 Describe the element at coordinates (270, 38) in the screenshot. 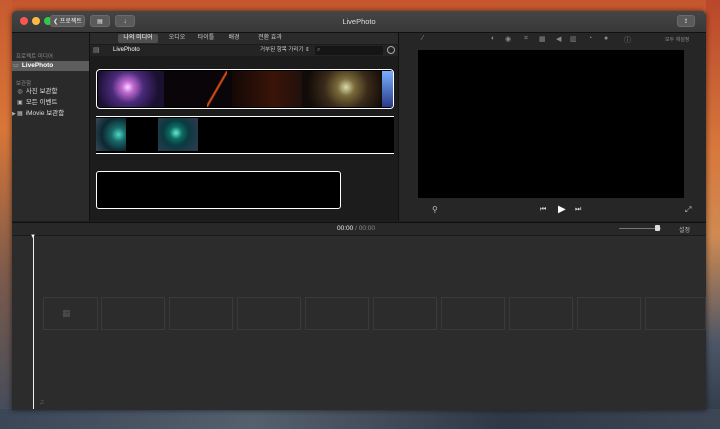

I see `tab-transitions: 전환 효과` at that location.